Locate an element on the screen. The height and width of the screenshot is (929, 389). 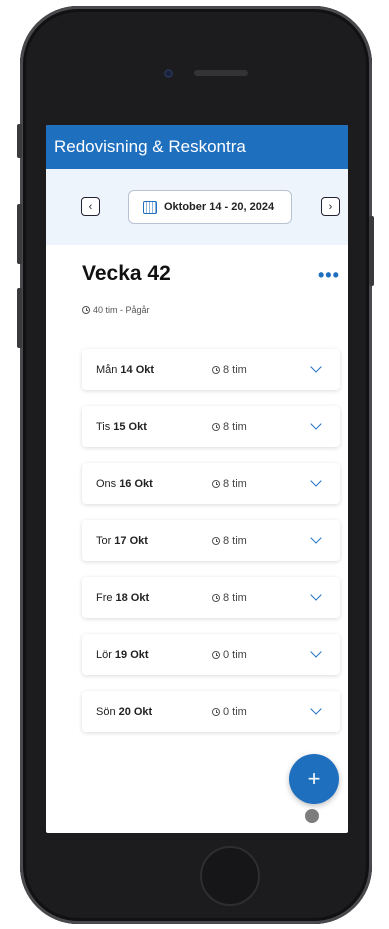
day-row: Mån 14 Okt 8 tim is located at coordinates (211, 369).